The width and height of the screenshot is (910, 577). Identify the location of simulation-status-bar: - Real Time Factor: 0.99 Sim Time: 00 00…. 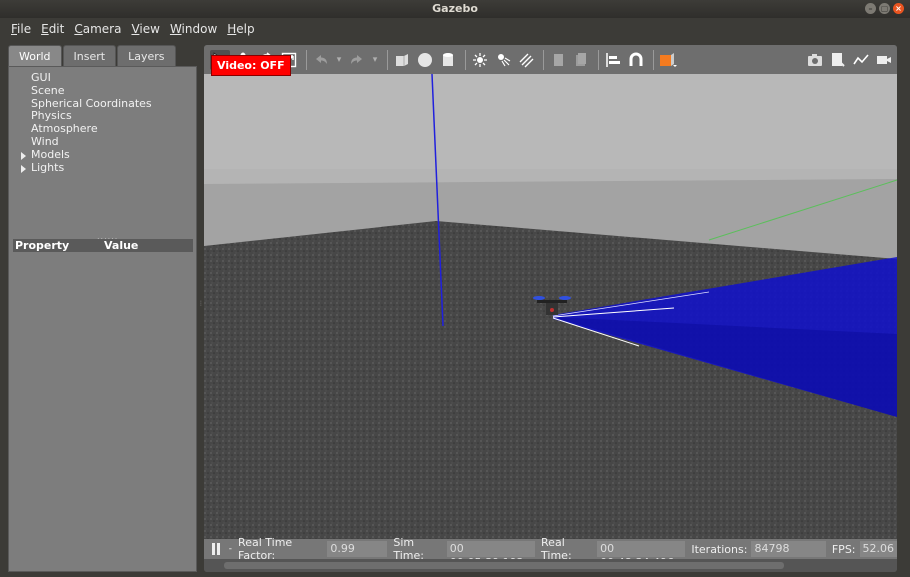
(550, 552).